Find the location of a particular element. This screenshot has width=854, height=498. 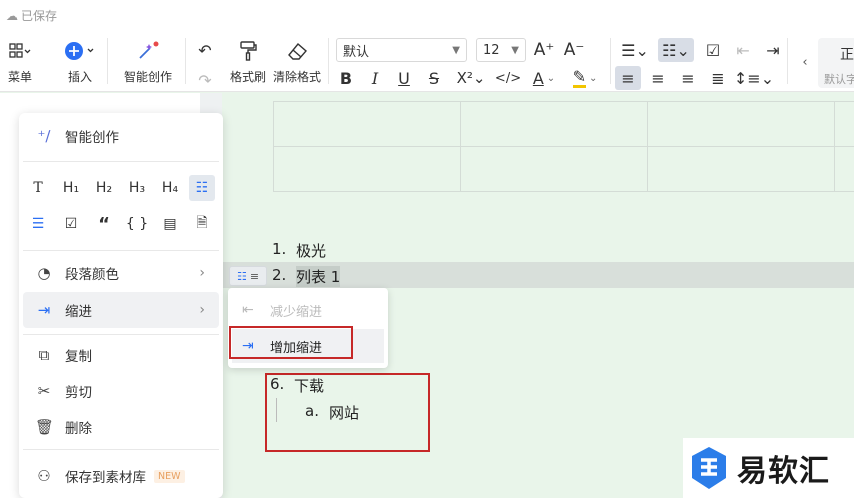

menu-item-save-to-library: ⚇ 保存到素材库 NEW is located at coordinates (121, 476).